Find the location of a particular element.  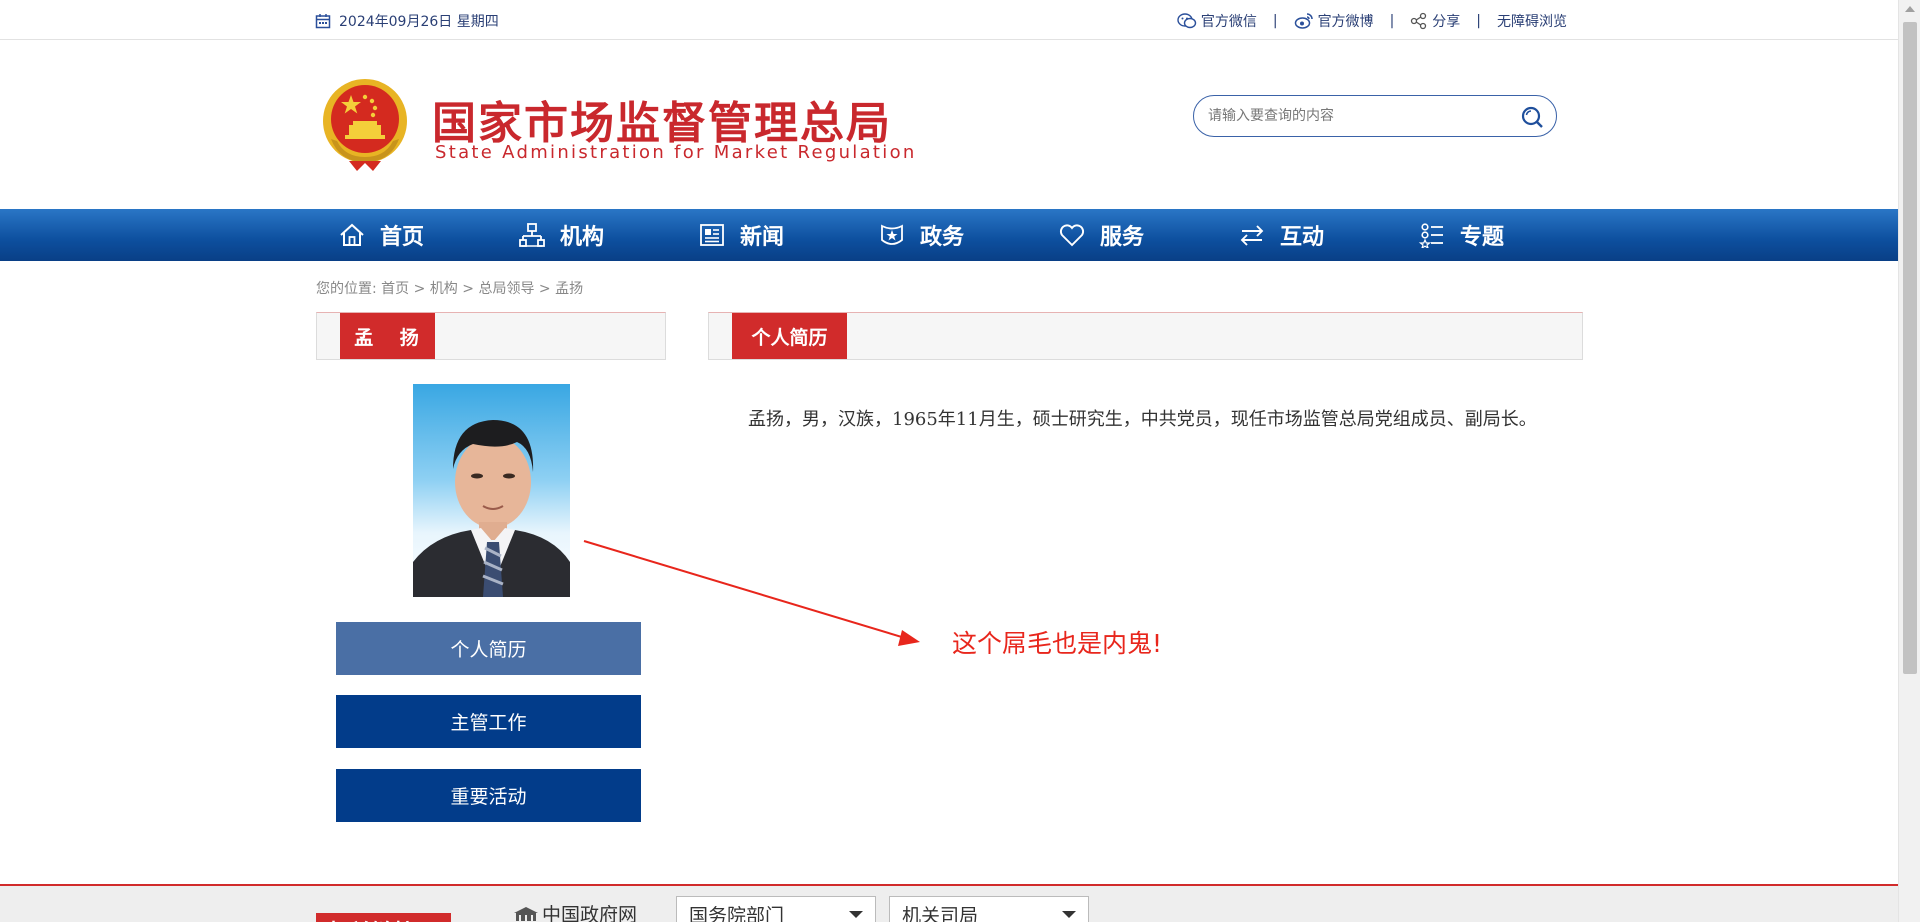

exchange-arrows-icon is located at coordinates (1252, 235).